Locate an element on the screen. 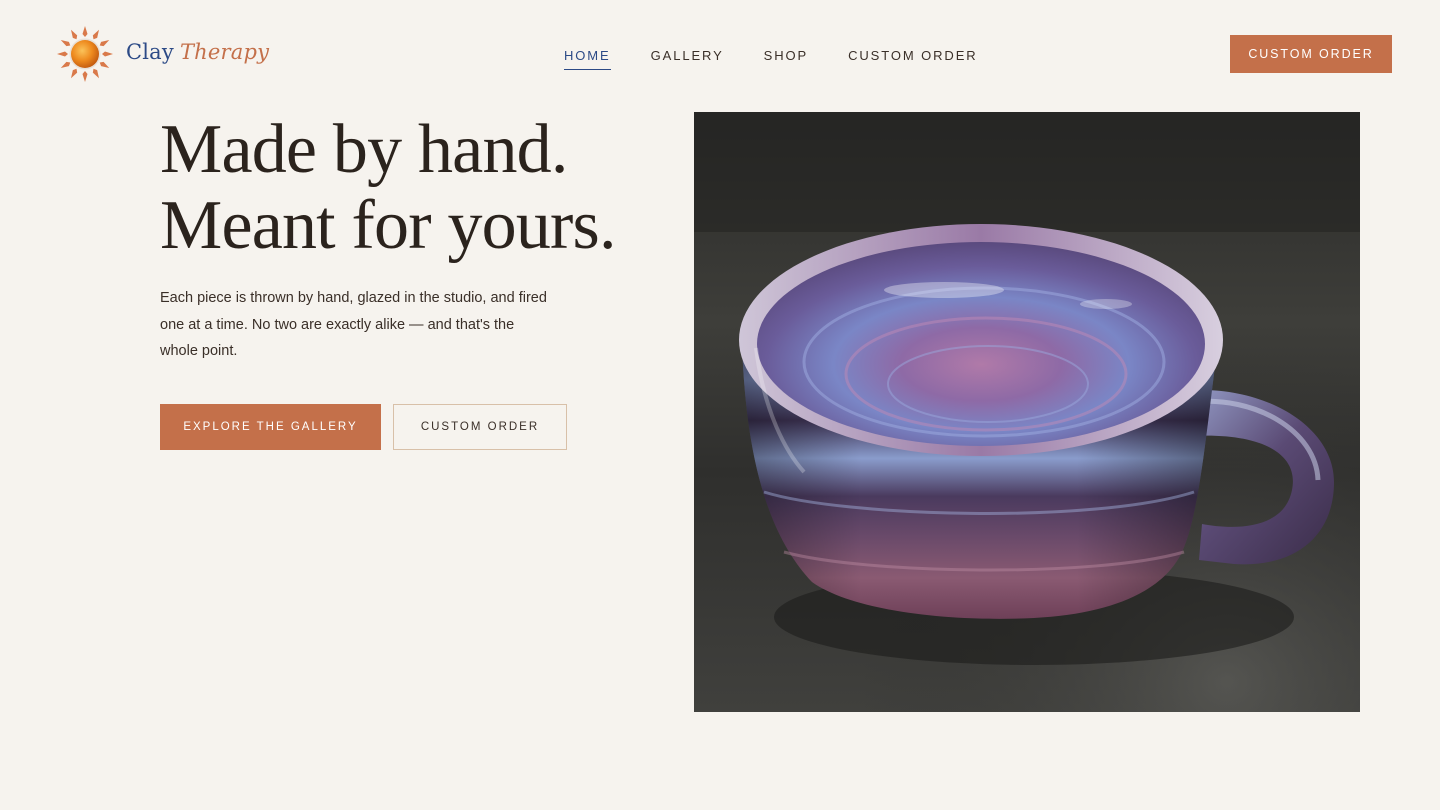 Image resolution: width=1440 pixels, height=810 pixels. nav-link-gallery: GALLERY is located at coordinates (687, 58).